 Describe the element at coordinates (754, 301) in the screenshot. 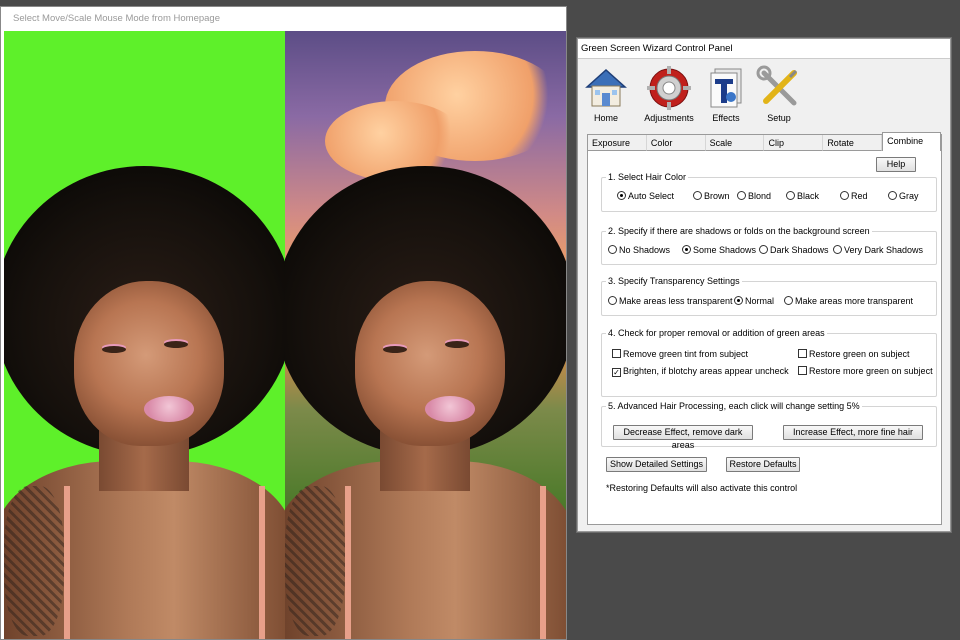

I see `normal-transparency-radio: Normal` at that location.